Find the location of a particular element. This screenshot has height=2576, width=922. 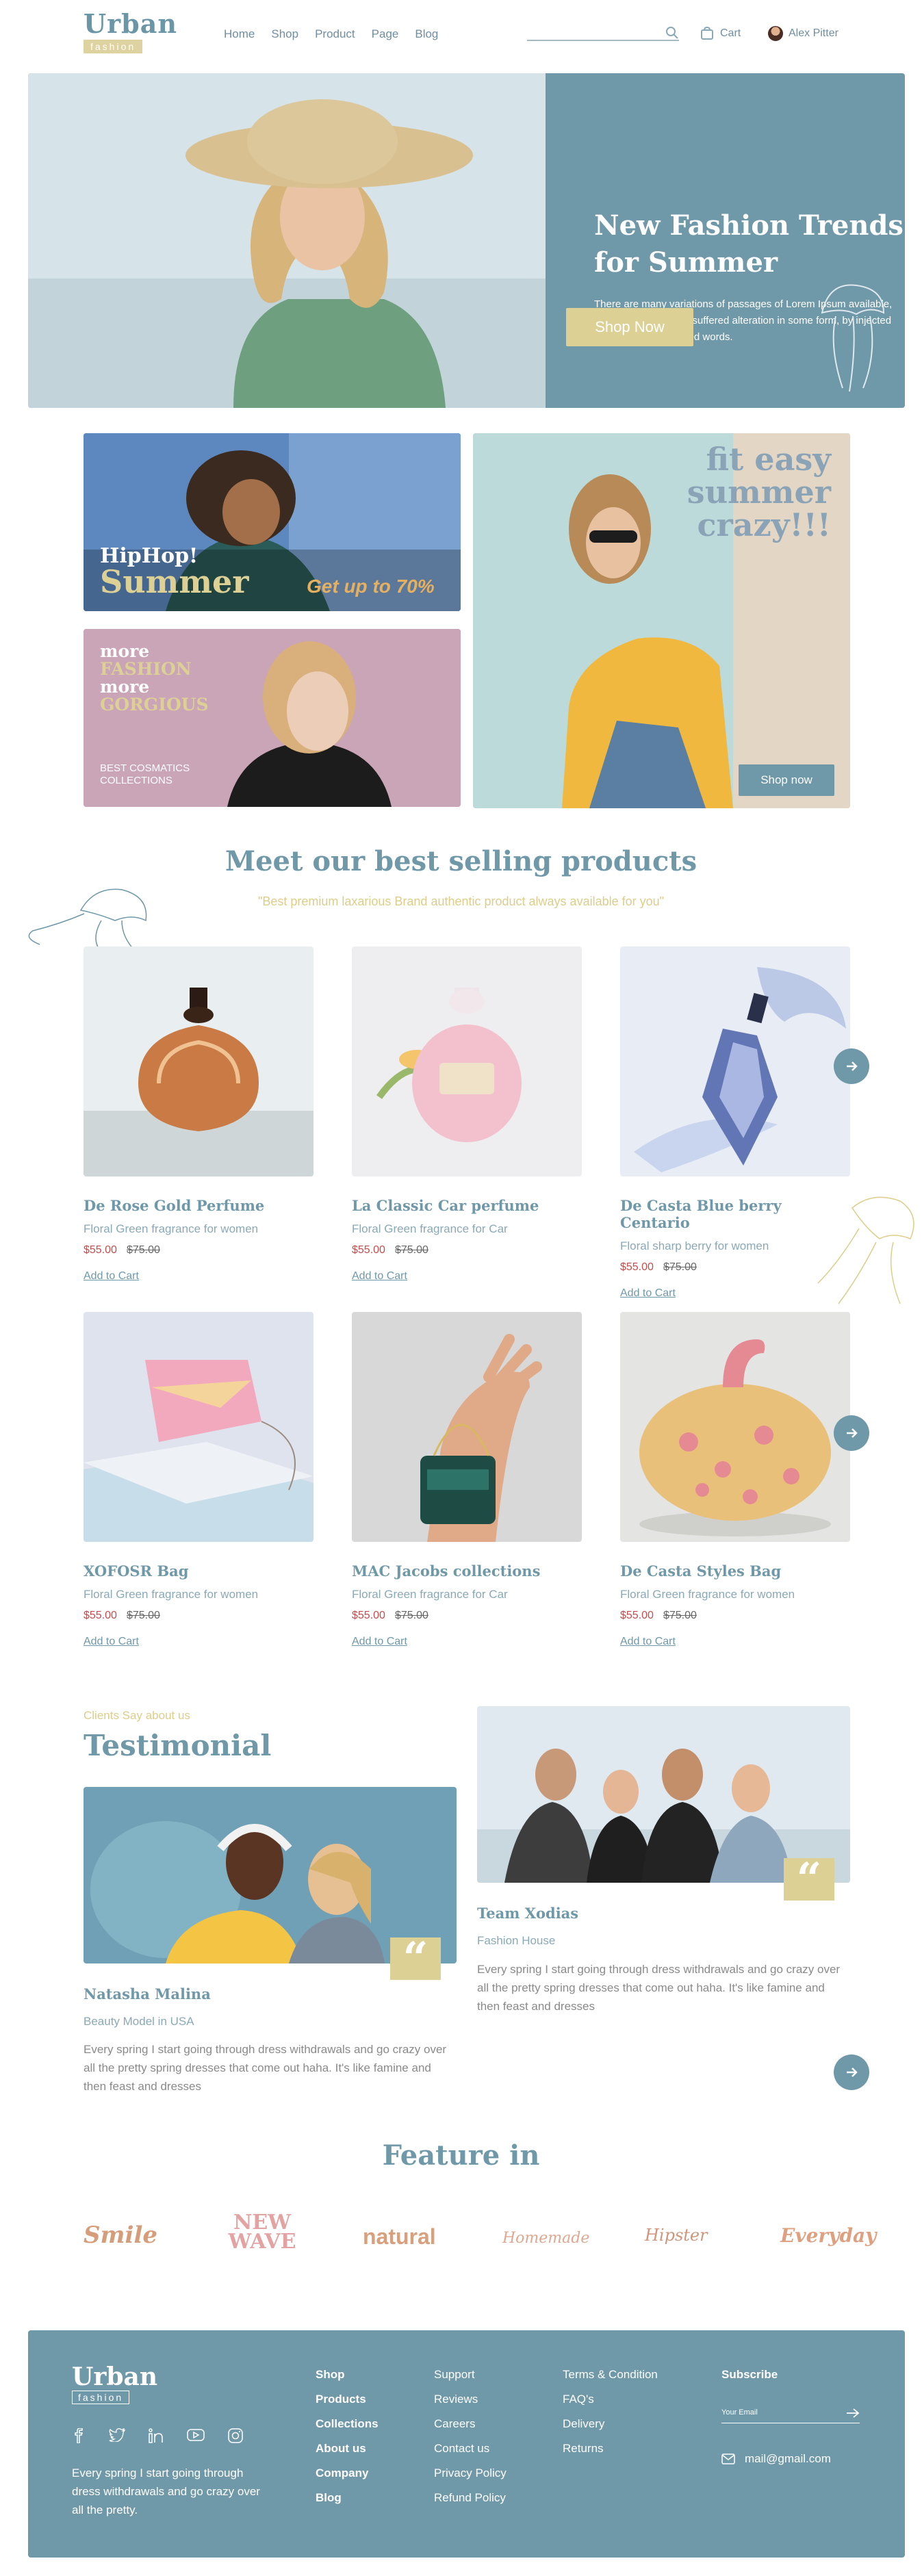

youtube-icon is located at coordinates (196, 2435).